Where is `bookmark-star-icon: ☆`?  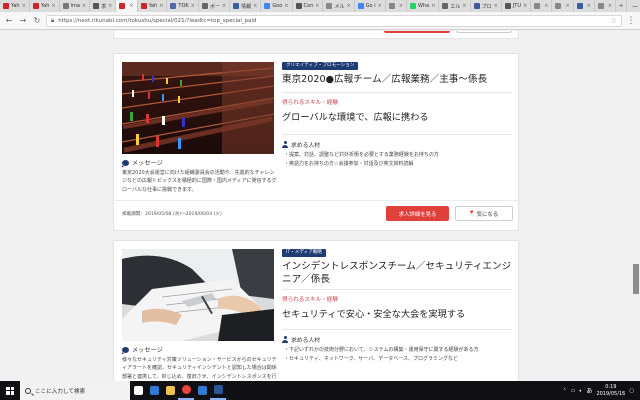 bookmark-star-icon: ☆ is located at coordinates (614, 21).